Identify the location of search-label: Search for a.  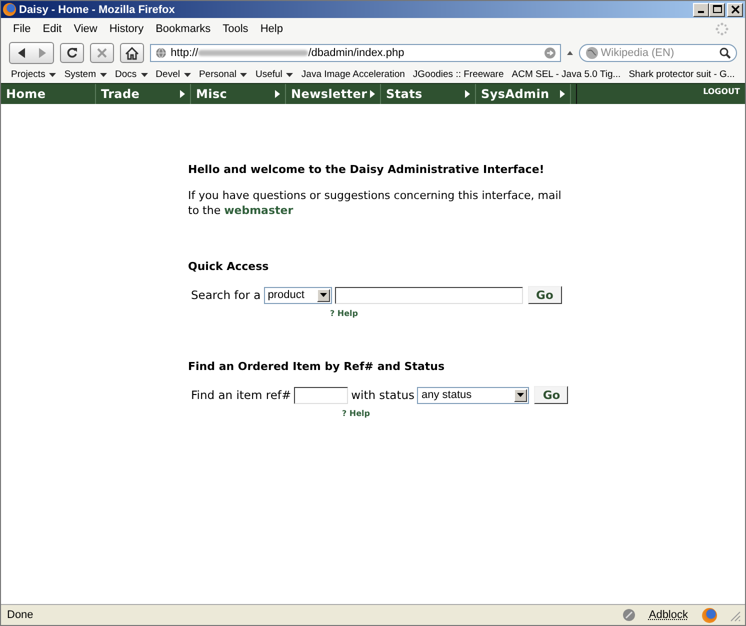
(226, 295).